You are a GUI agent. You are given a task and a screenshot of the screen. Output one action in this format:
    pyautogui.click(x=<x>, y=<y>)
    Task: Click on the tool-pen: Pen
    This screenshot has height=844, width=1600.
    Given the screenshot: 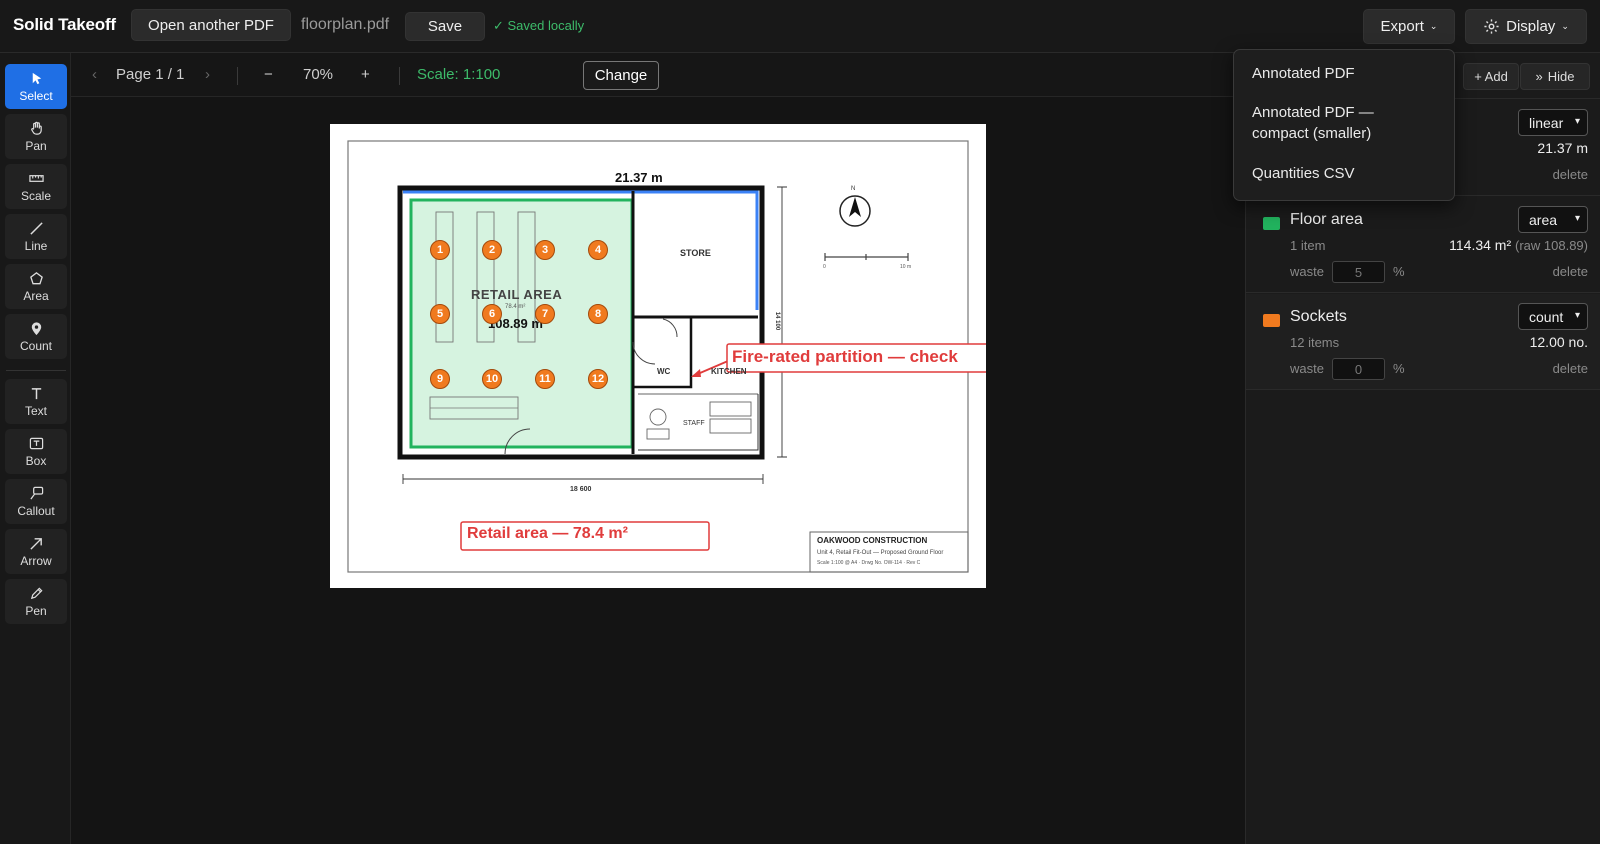 What is the action you would take?
    pyautogui.click(x=36, y=601)
    